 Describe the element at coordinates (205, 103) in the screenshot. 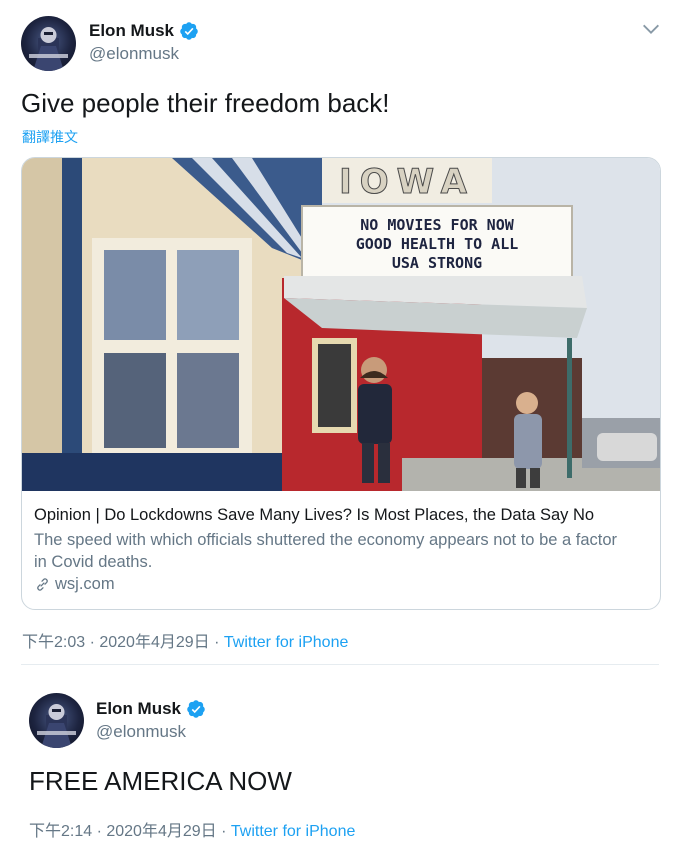

I see `tweet-text: Give people their freedom back!` at that location.